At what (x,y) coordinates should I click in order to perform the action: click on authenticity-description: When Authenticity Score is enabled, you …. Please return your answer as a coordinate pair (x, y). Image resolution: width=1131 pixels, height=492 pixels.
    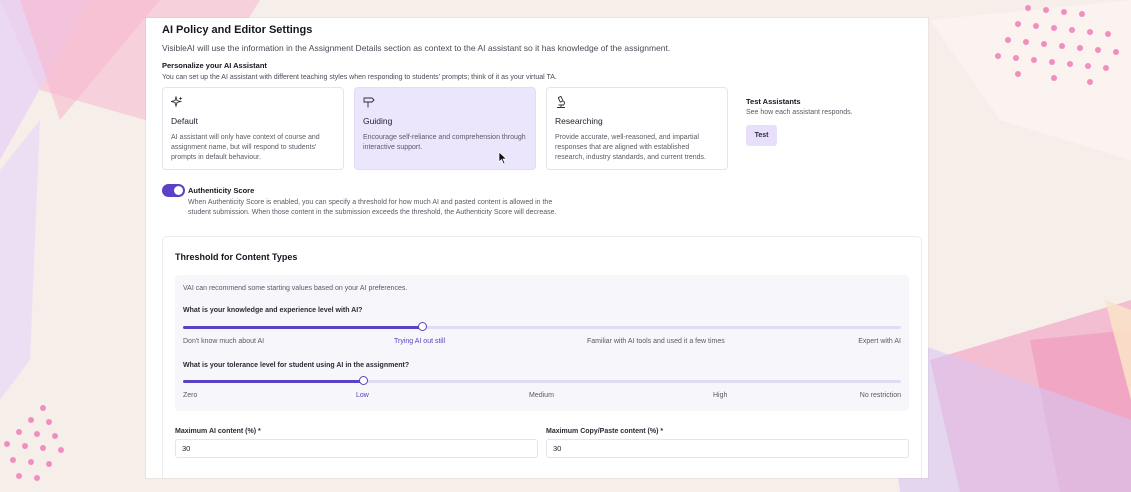
    Looking at the image, I should click on (372, 207).